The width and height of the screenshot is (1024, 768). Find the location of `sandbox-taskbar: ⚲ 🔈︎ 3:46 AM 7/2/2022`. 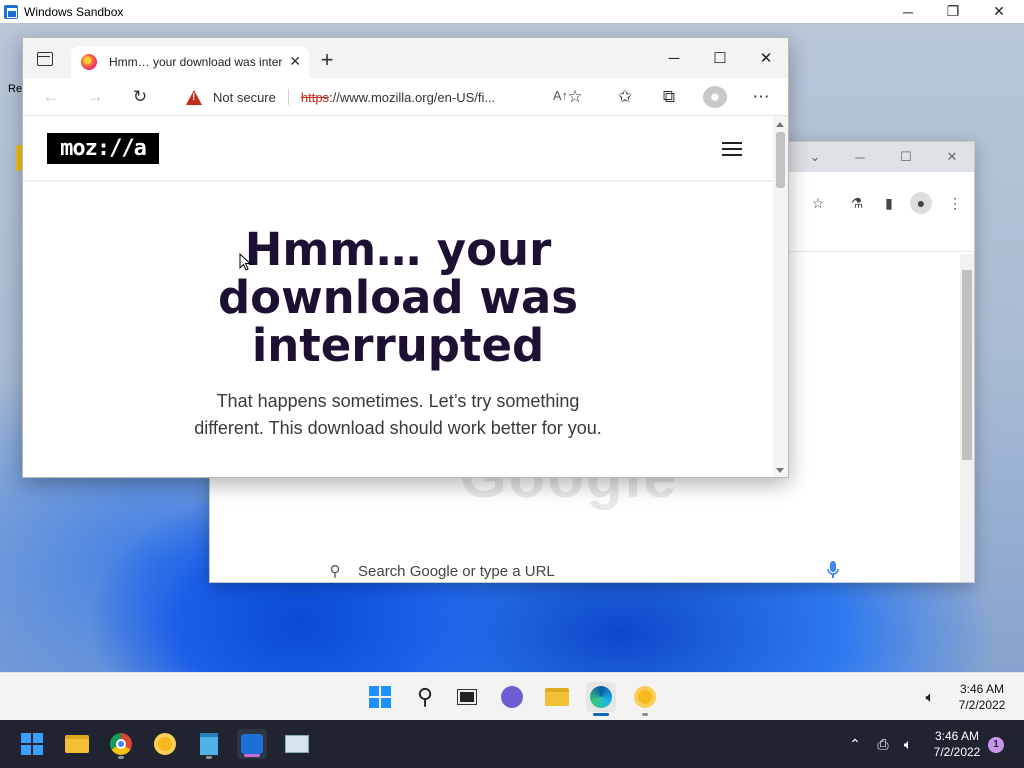

sandbox-taskbar: ⚲ 🔈︎ 3:46 AM 7/2/2022 is located at coordinates (512, 696).